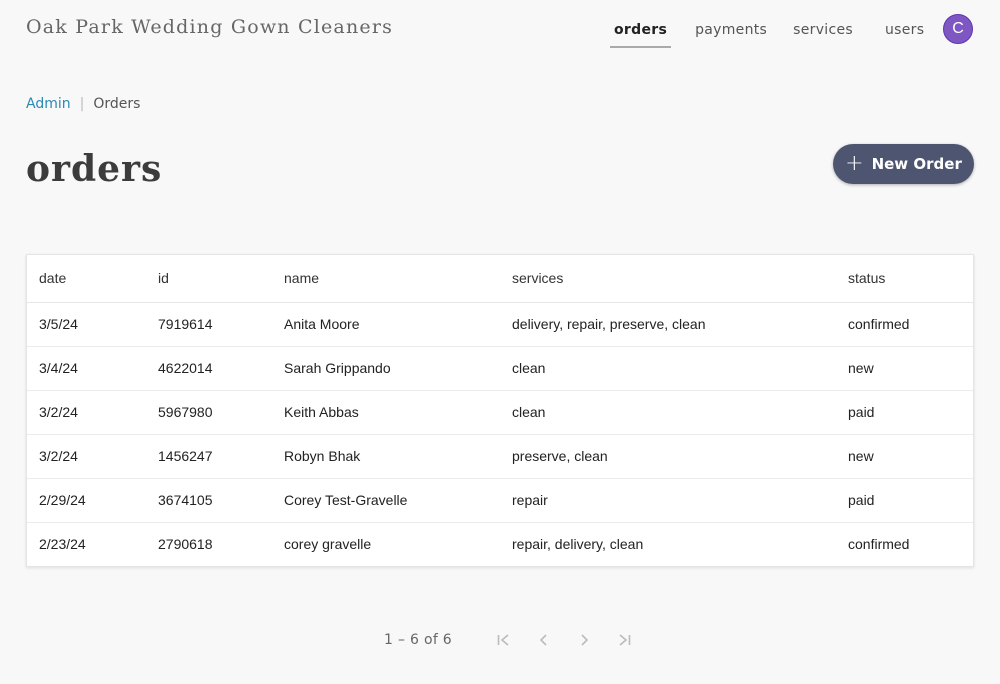  What do you see at coordinates (386, 324) in the screenshot?
I see `cell-name: Anita Moore` at bounding box center [386, 324].